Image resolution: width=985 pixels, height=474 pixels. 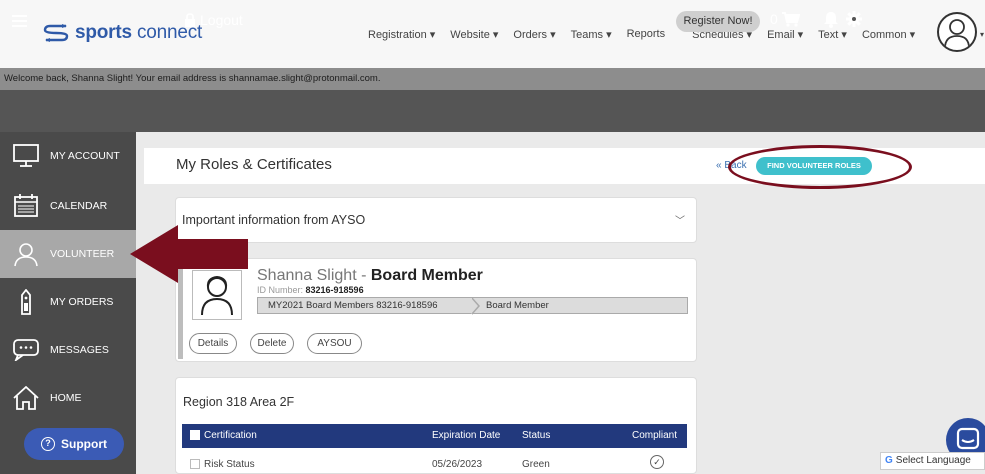 What do you see at coordinates (457, 464) in the screenshot?
I see `expiration-cell: 05/26/2023` at bounding box center [457, 464].